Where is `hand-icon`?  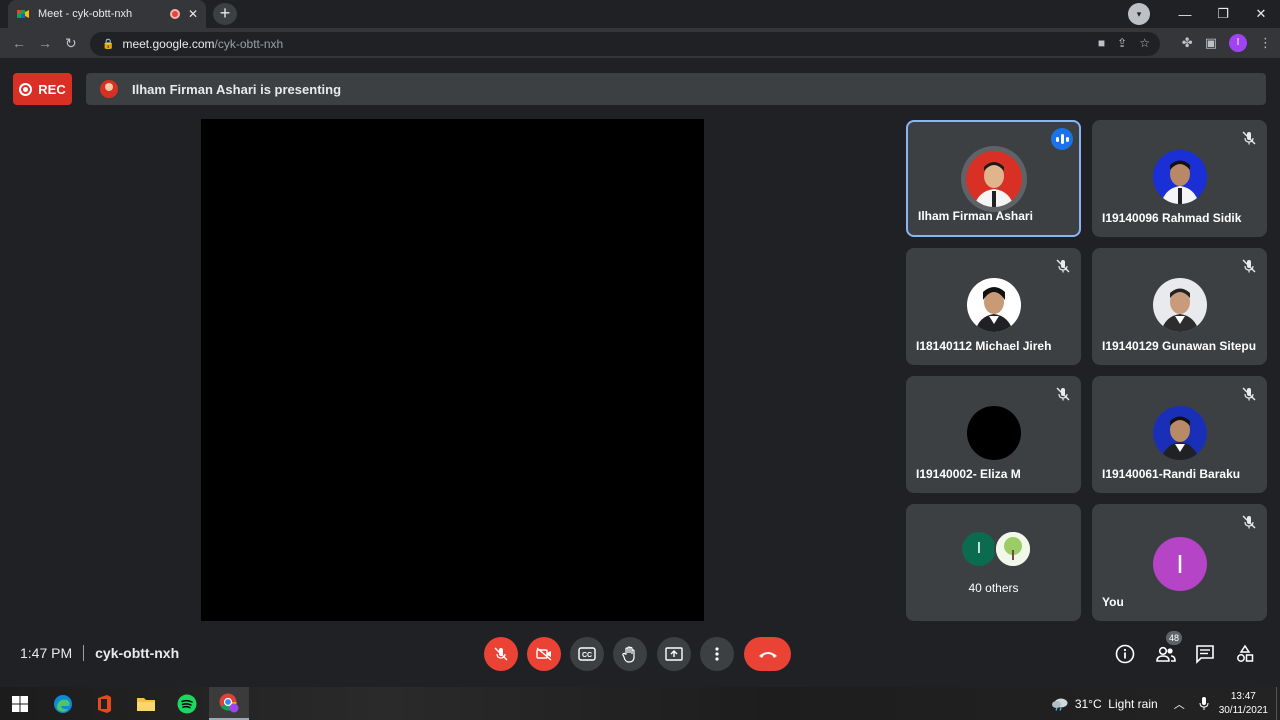 hand-icon is located at coordinates (628, 654).